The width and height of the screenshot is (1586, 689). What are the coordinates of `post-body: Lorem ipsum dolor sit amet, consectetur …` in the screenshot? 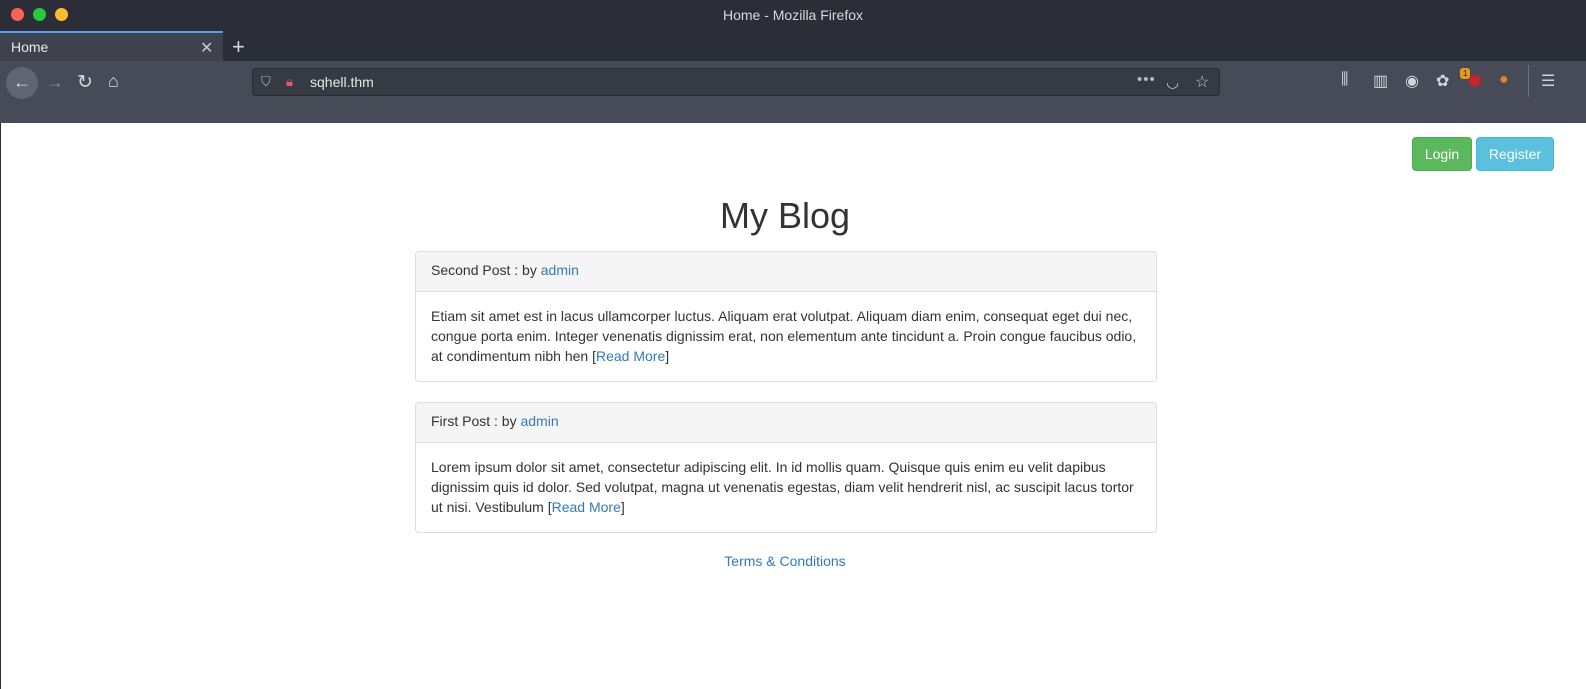 It's located at (782, 487).